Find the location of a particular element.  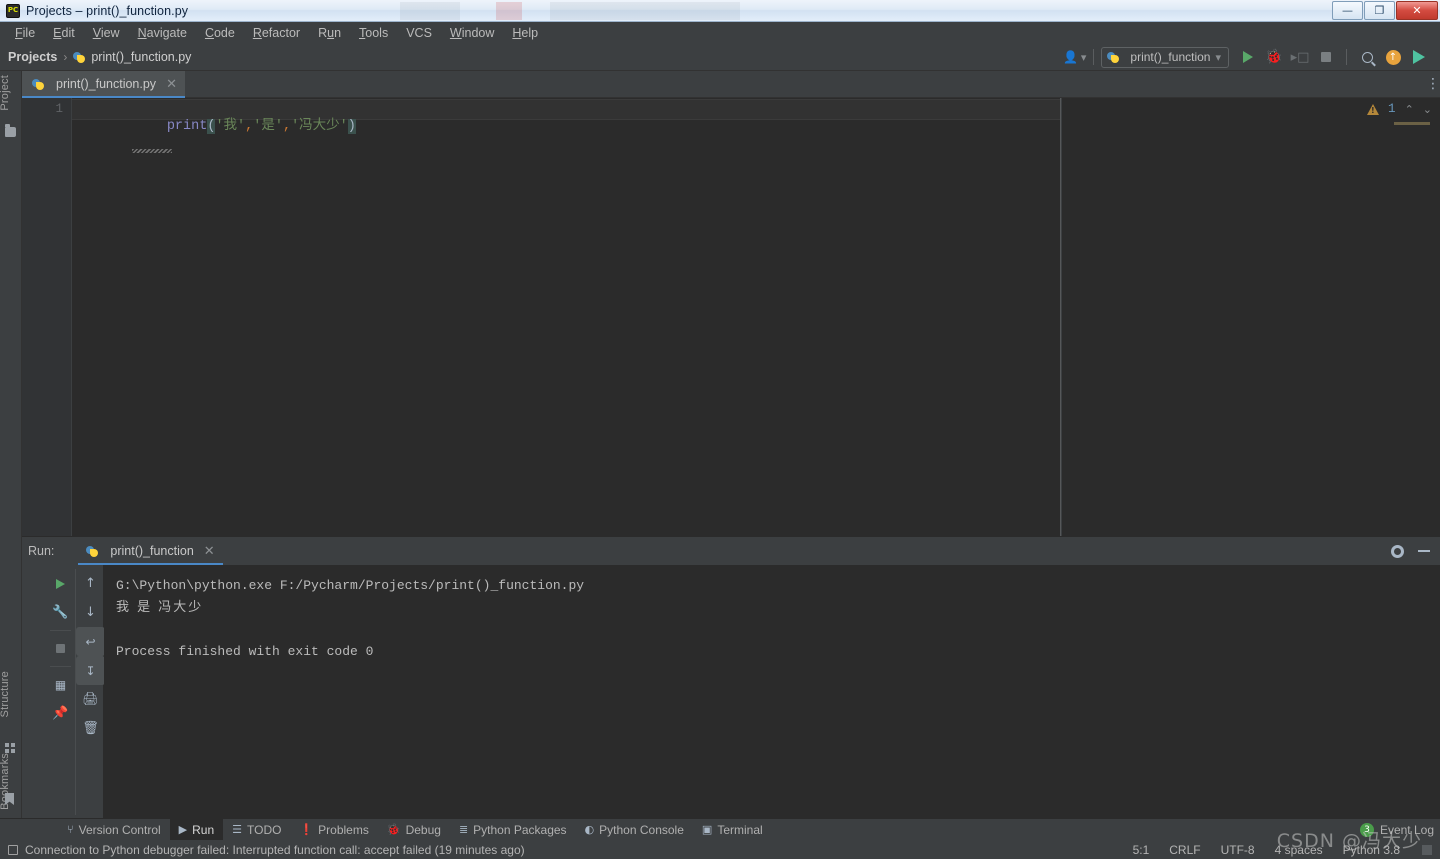

pin-icon: 📌 is located at coordinates (60, 713).